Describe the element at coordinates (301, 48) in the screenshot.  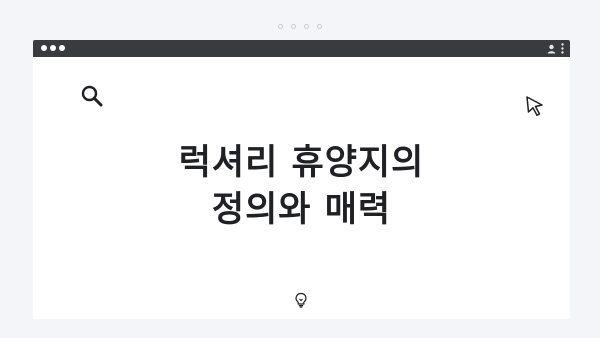
I see `window-titlebar` at that location.